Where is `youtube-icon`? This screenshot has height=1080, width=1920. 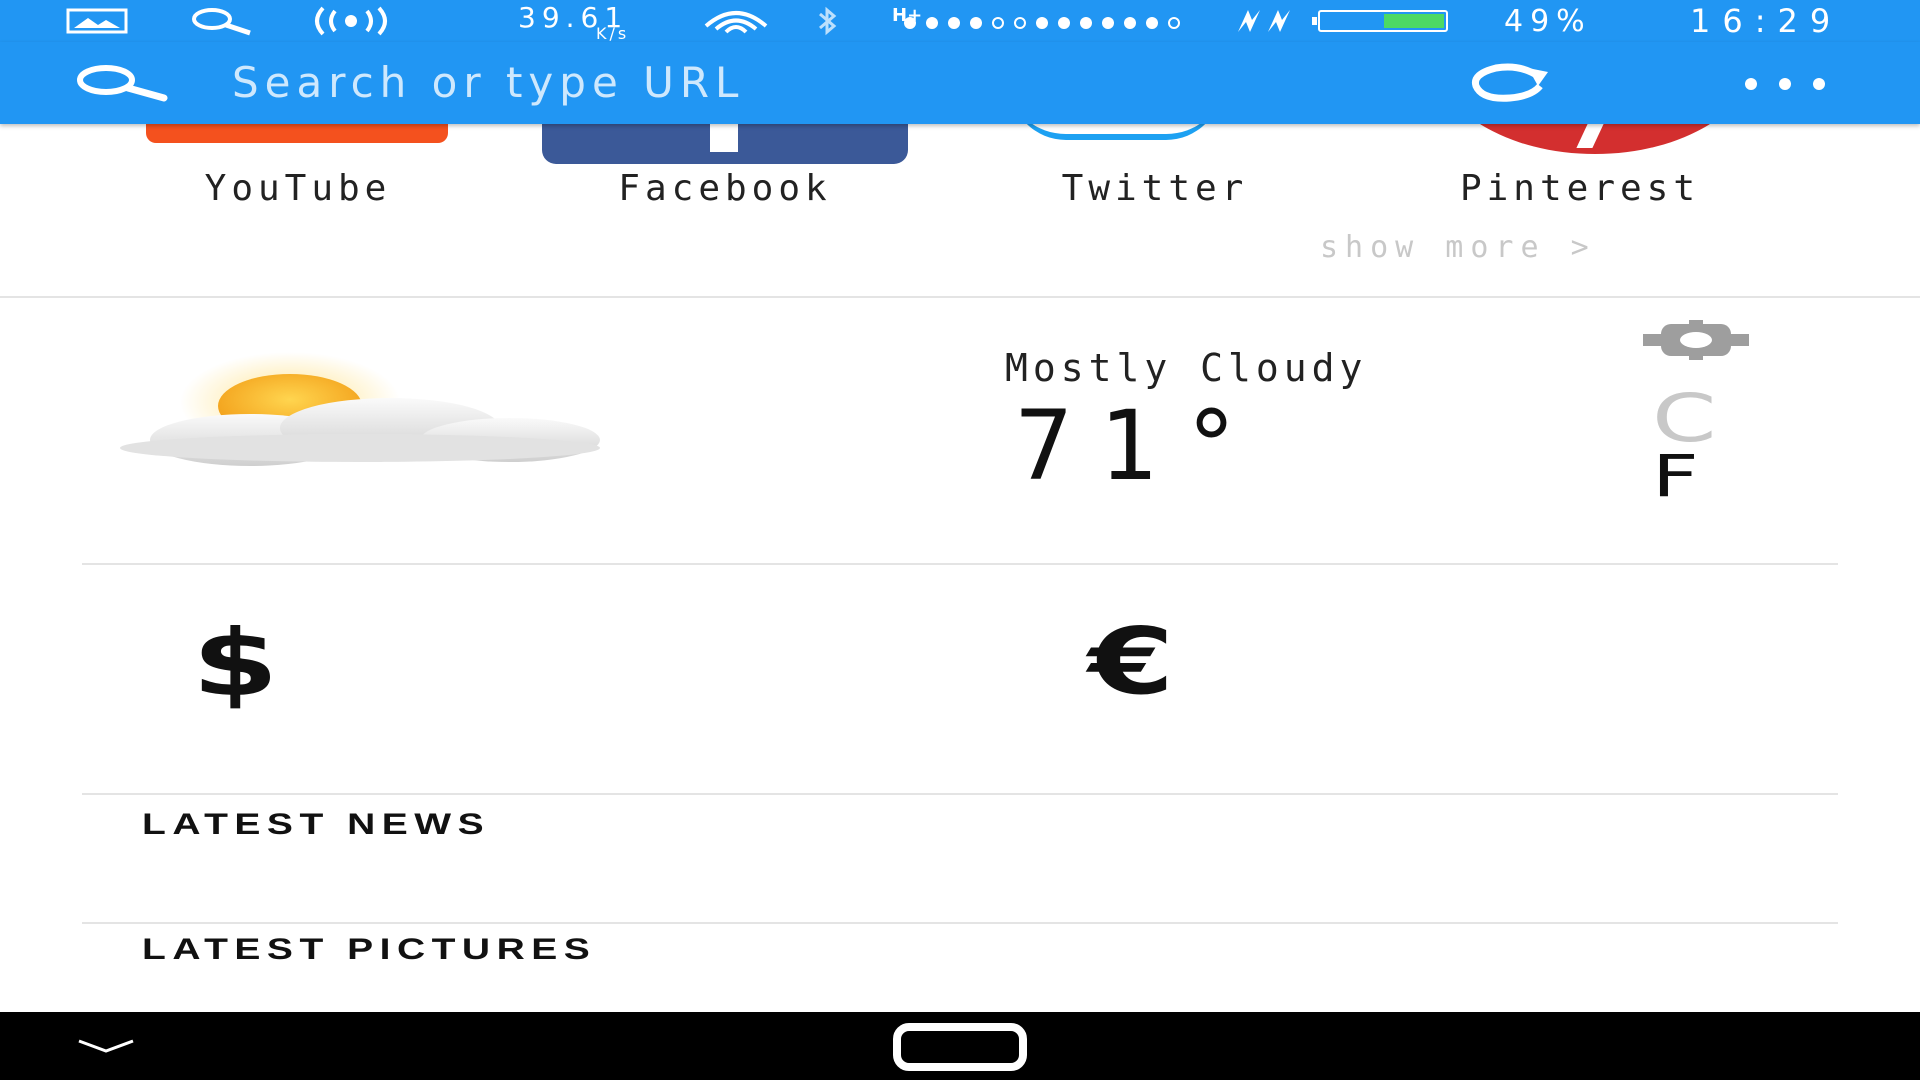 youtube-icon is located at coordinates (297, 133).